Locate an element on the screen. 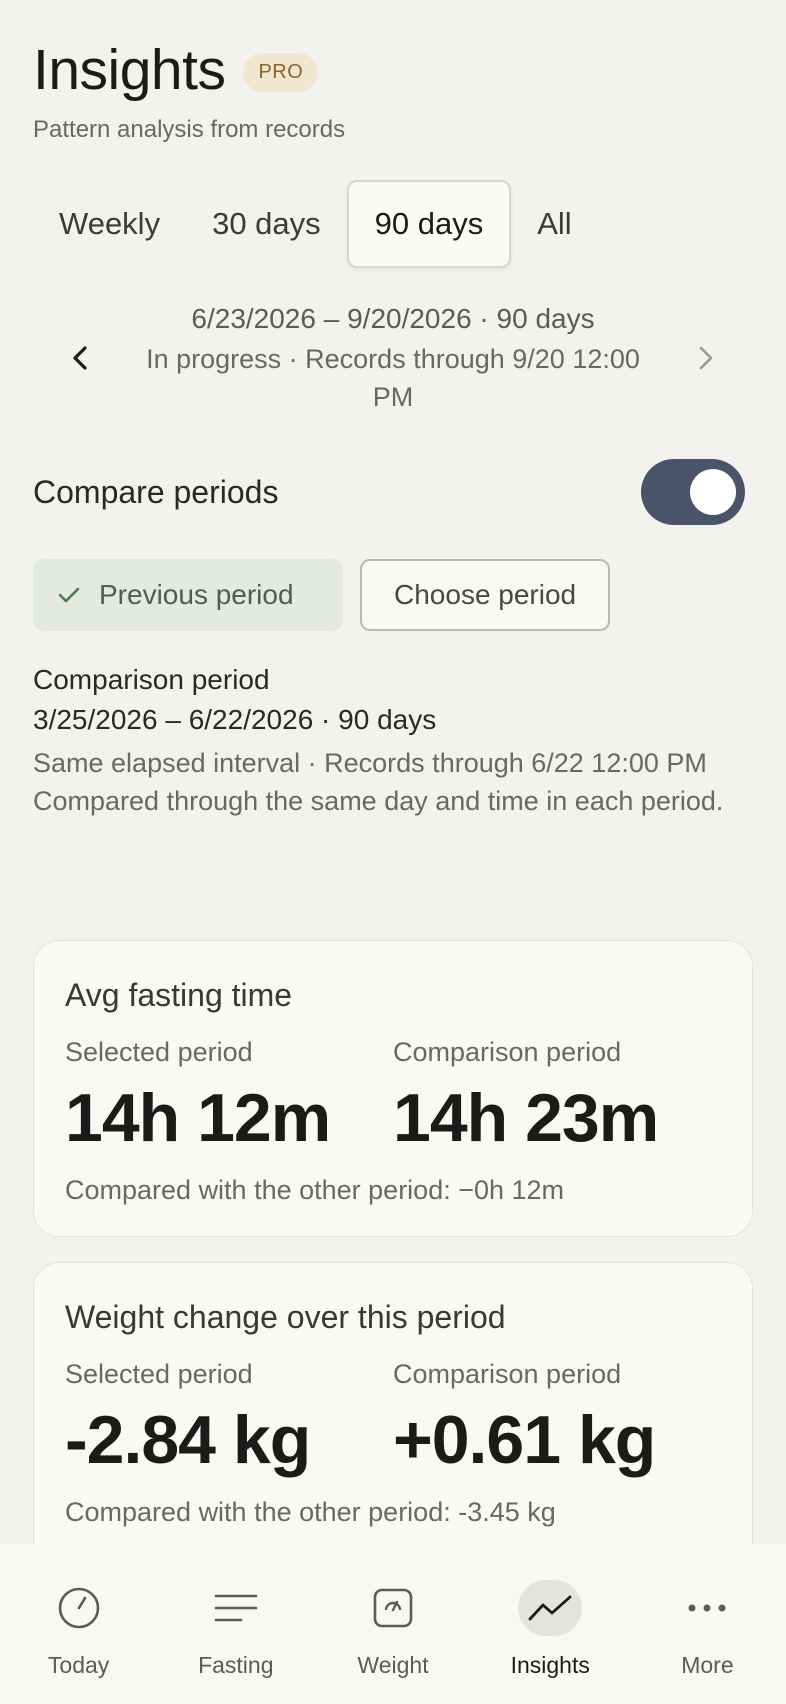  card-title: Avg fasting time is located at coordinates (179, 995).